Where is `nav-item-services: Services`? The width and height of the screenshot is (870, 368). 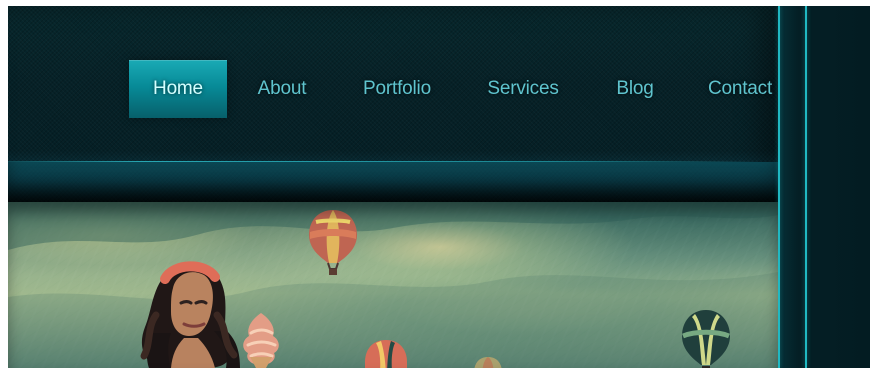
nav-item-services: Services is located at coordinates (523, 89).